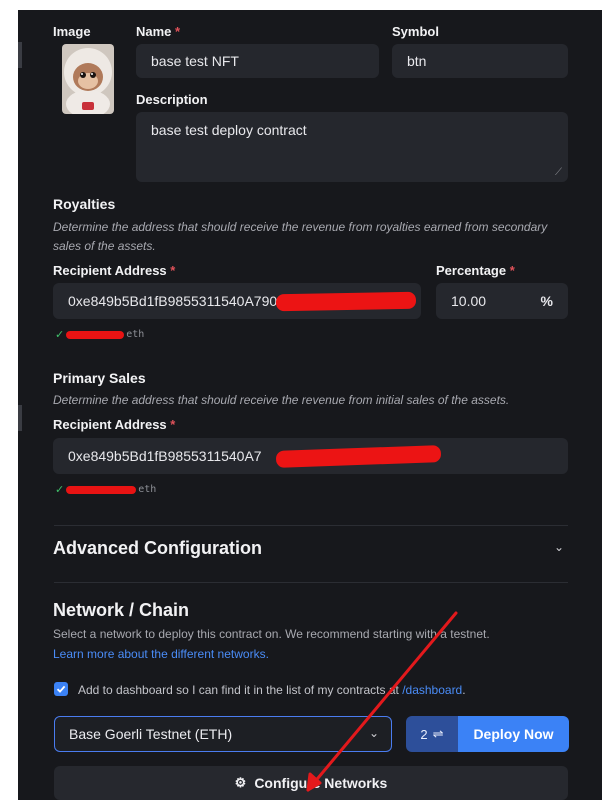  I want to click on red-arrow-annotation, so click(382, 701).